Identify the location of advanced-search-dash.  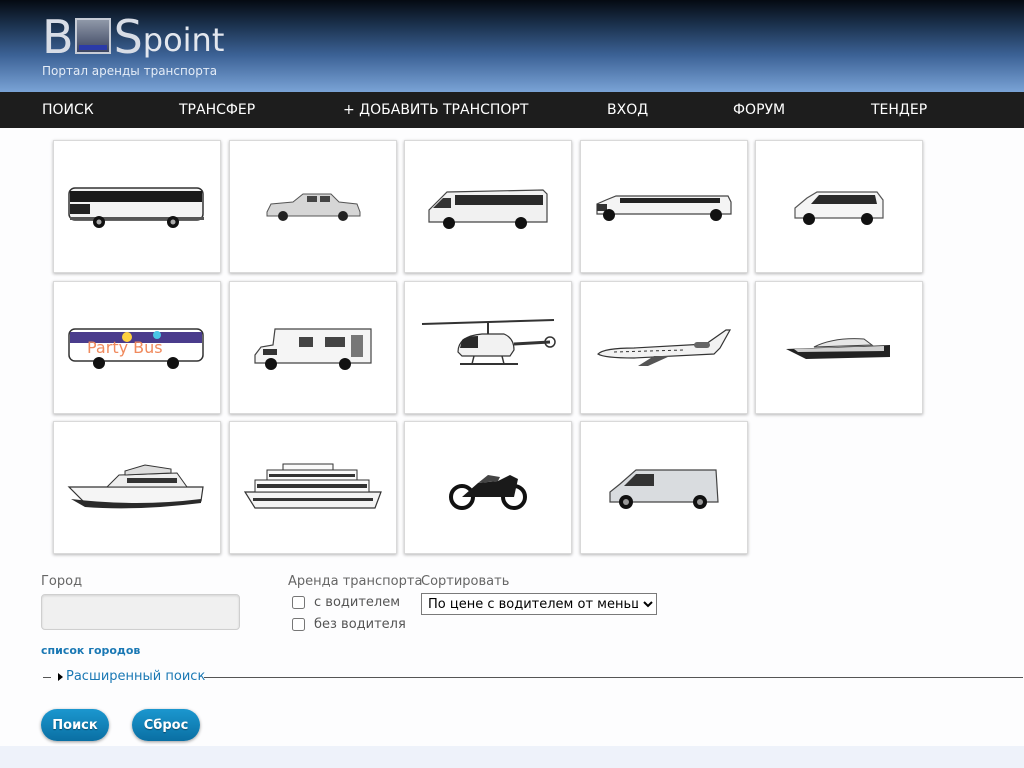
(47, 677).